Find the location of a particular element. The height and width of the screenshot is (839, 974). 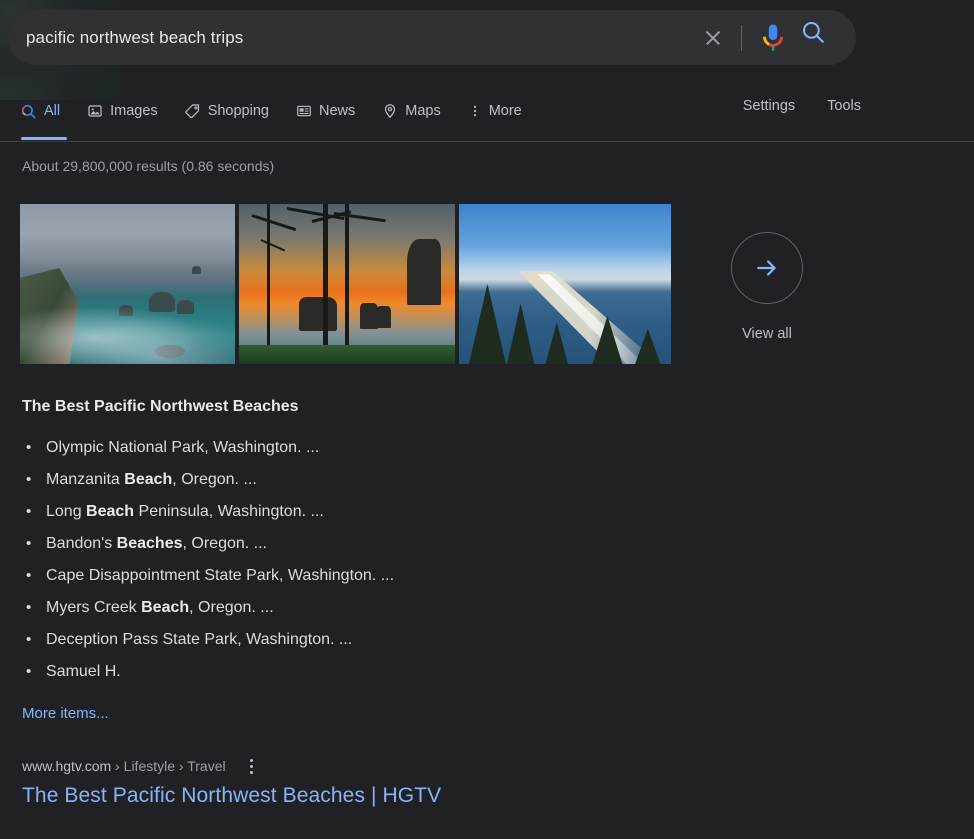

image-results-strip is located at coordinates (345, 284).